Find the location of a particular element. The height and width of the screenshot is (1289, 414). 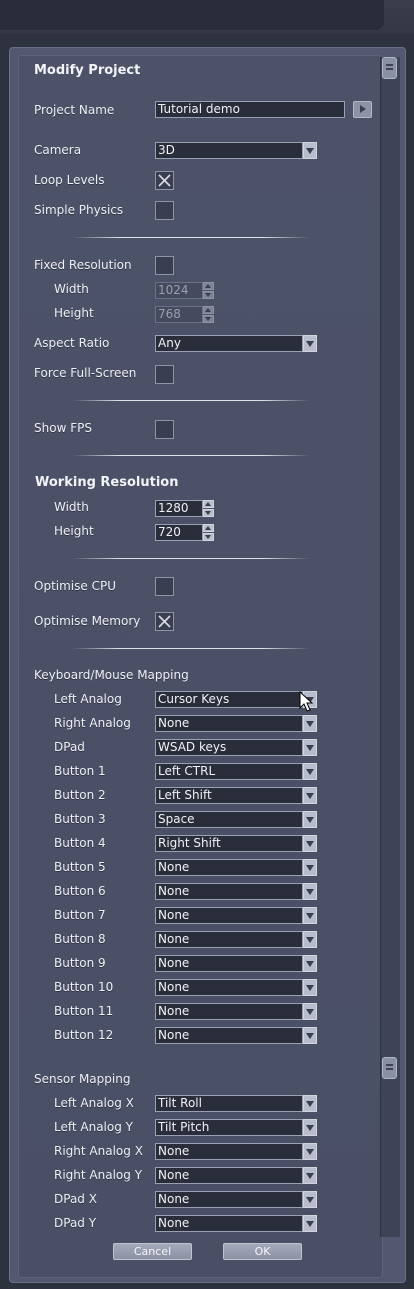

scrollbar-thumb-bottom is located at coordinates (389, 1068).